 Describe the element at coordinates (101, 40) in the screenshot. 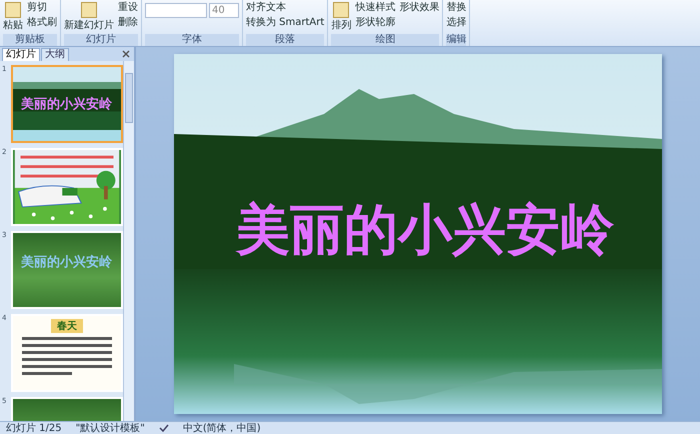

I see `group-label: 幻灯片` at that location.